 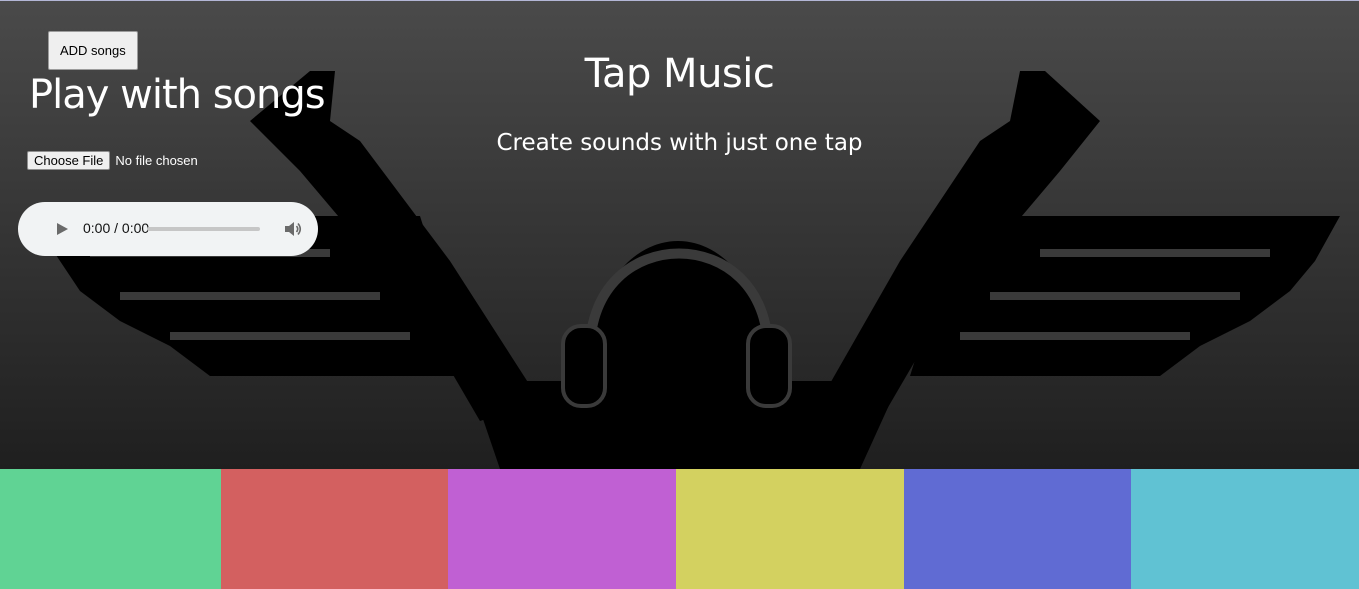 What do you see at coordinates (679, 143) in the screenshot?
I see `app-subtitle: Create sounds with just one tap` at bounding box center [679, 143].